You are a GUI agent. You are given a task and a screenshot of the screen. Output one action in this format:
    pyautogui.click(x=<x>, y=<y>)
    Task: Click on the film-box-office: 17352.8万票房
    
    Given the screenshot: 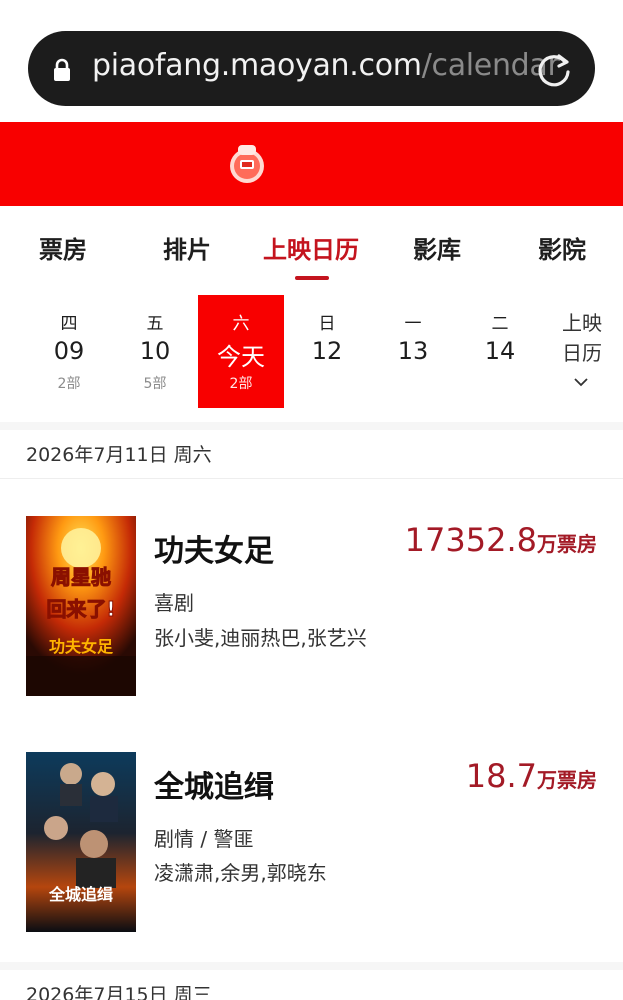 What is the action you would take?
    pyautogui.click(x=501, y=540)
    